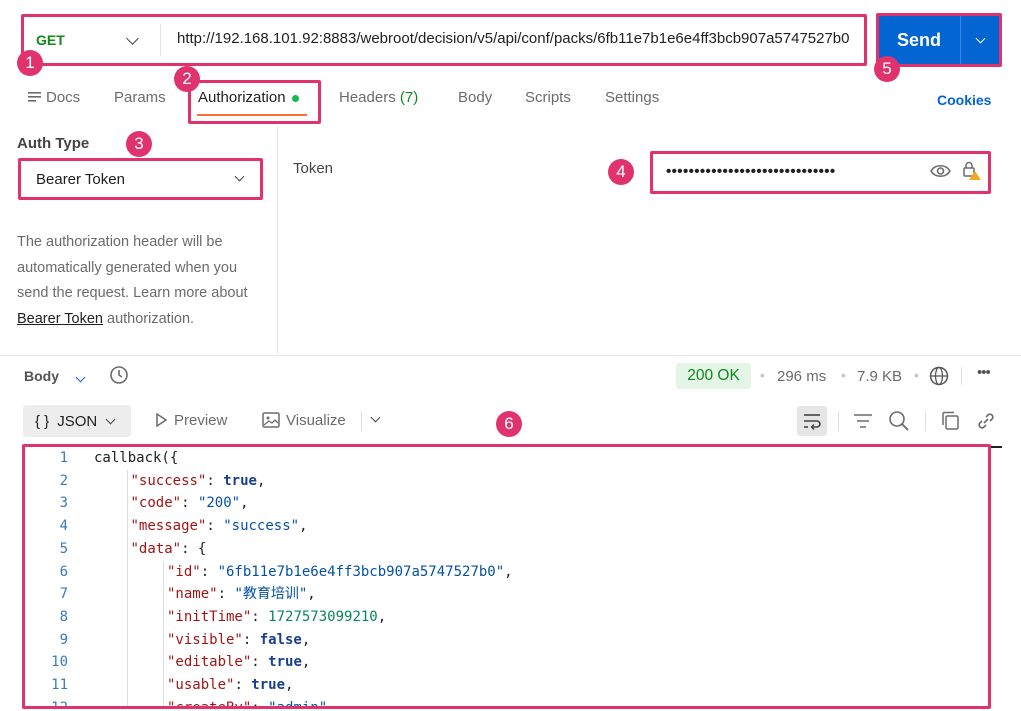  I want to click on response-size: 7.9 KB, so click(880, 376).